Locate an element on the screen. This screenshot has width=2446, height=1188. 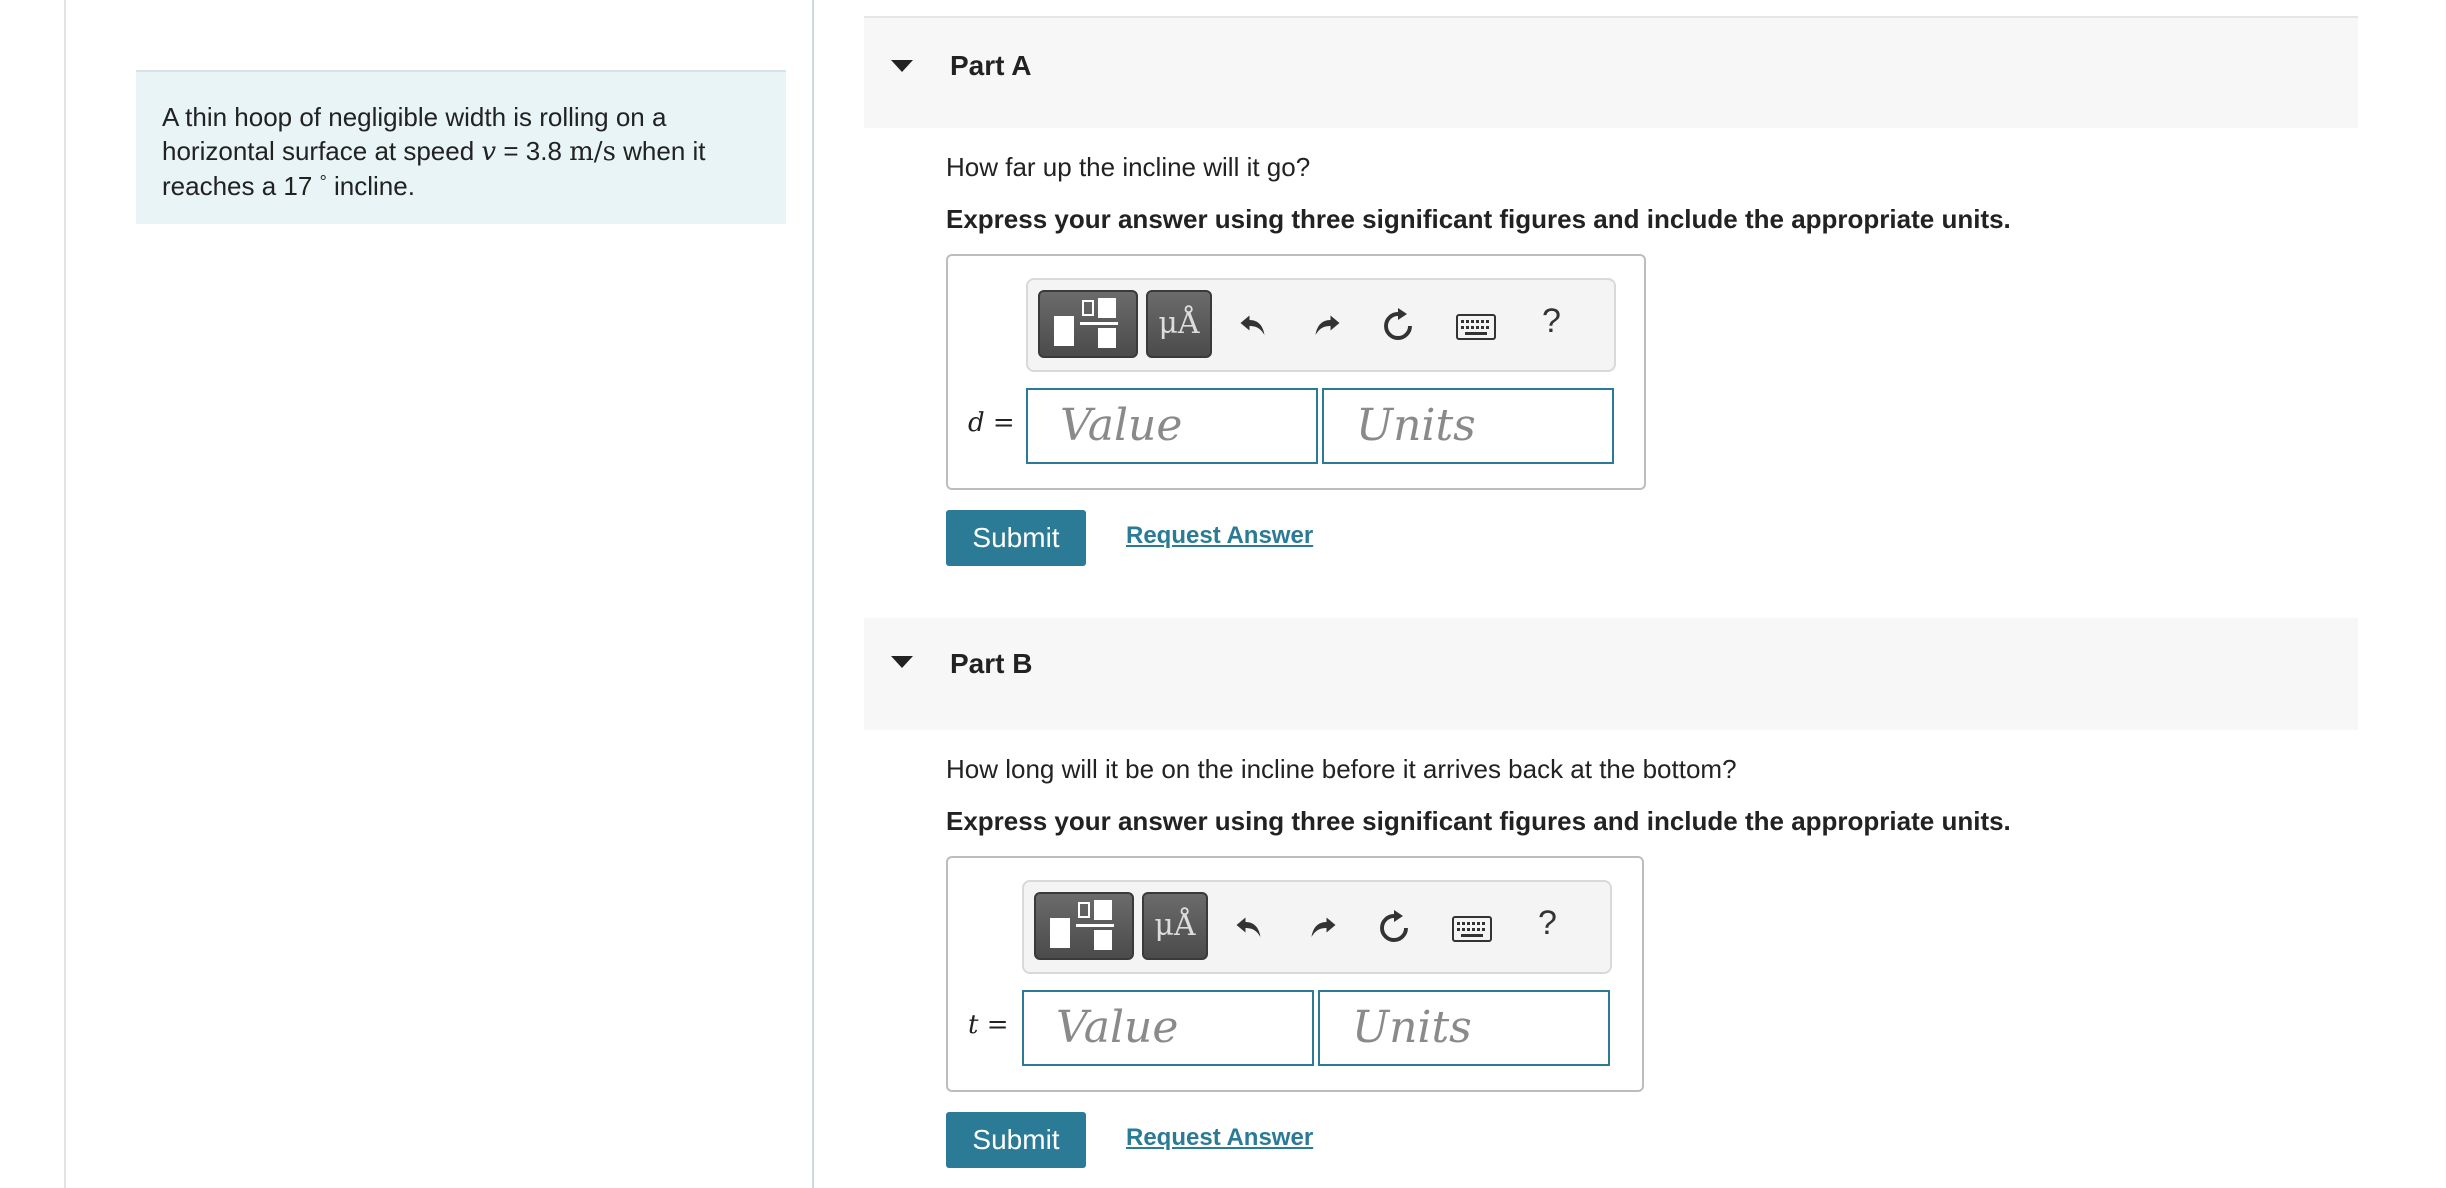
variable-label: d = is located at coordinates (991, 423).